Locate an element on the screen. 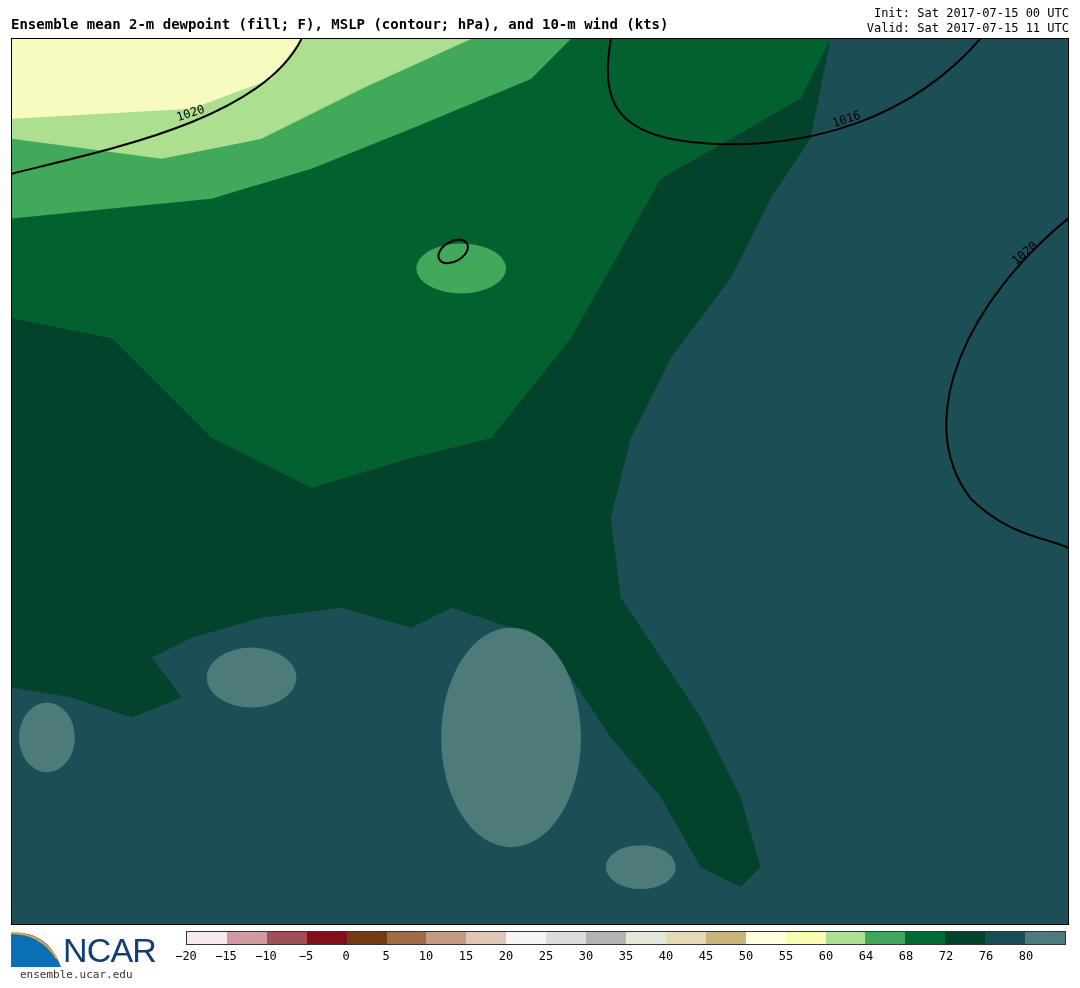  colorbar-label: −5 is located at coordinates (306, 956).